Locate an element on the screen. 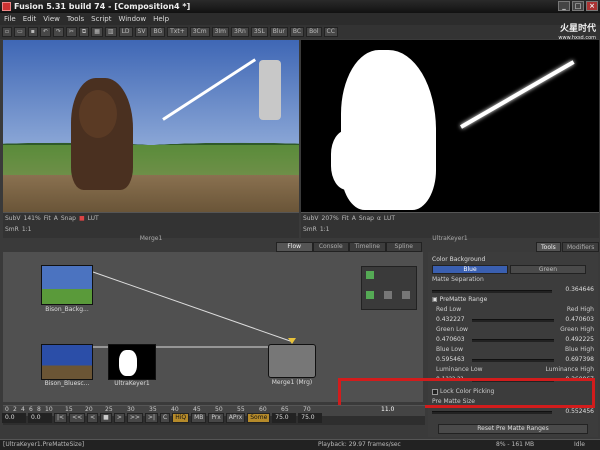 The image size is (600, 450). aprx-toggle: APrx is located at coordinates (235, 418).